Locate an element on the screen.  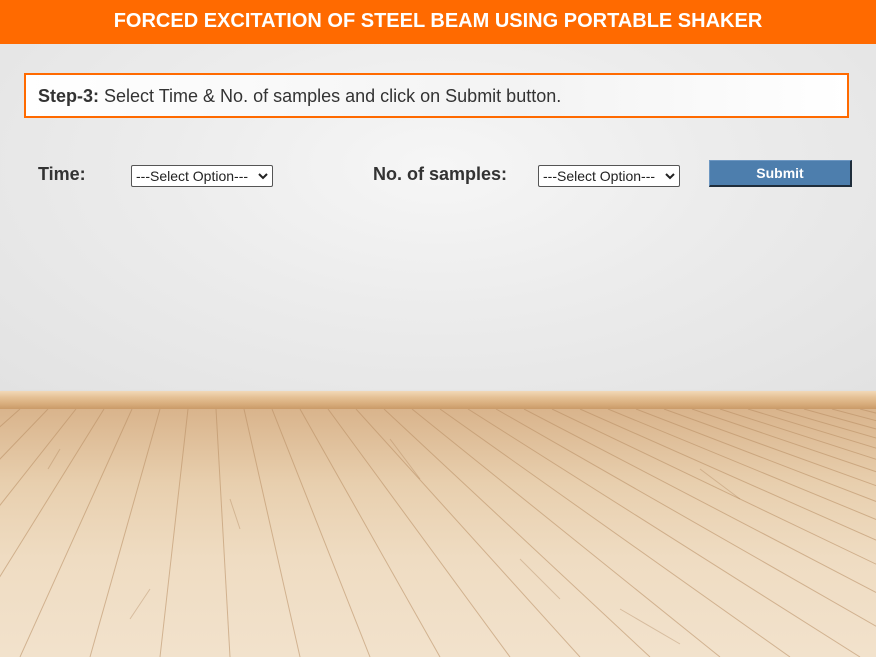
time-label: Time: is located at coordinates (62, 174).